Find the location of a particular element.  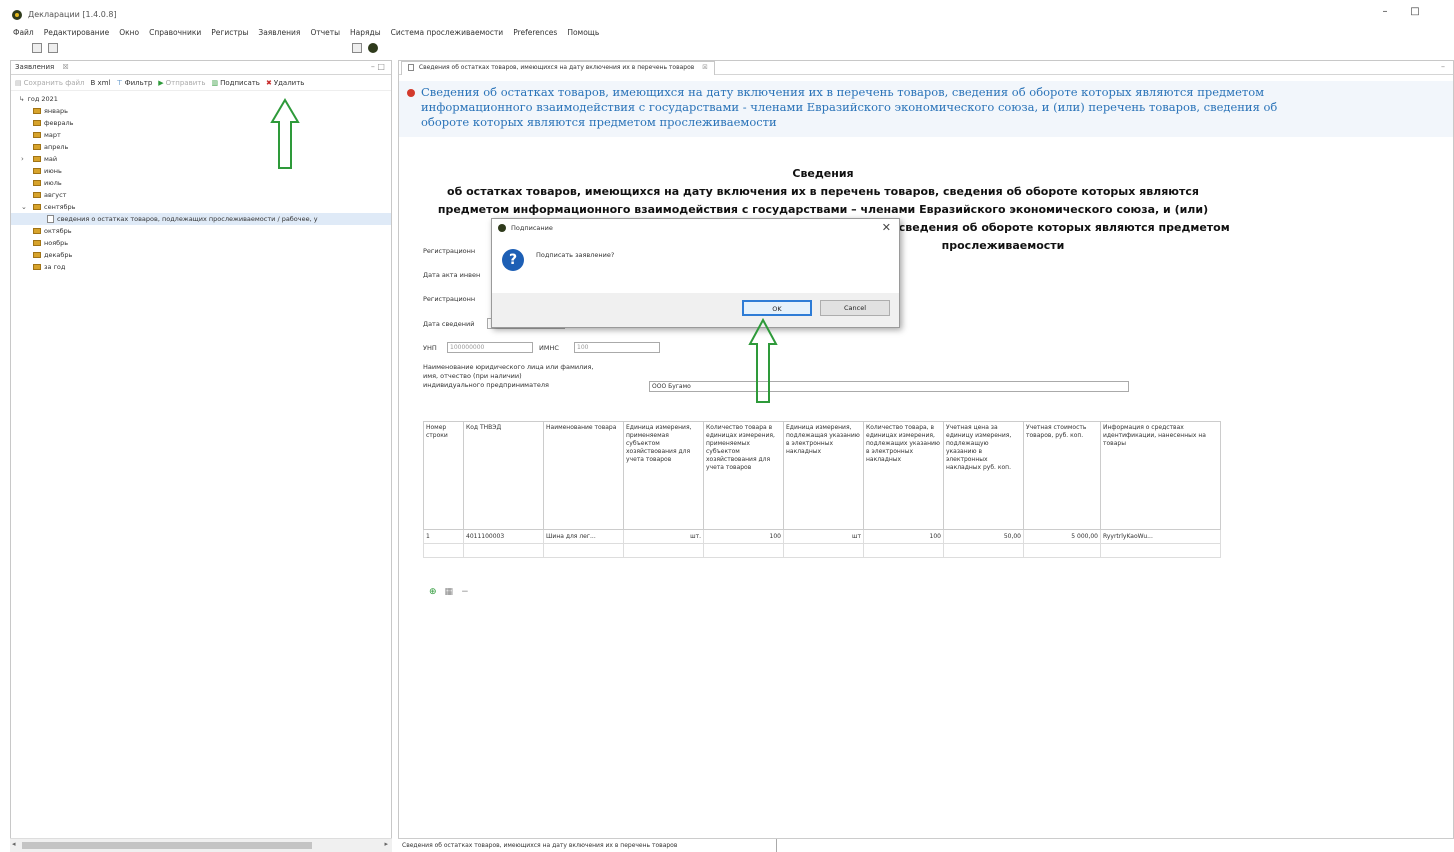

panel-controls: – □ is located at coordinates (378, 66).